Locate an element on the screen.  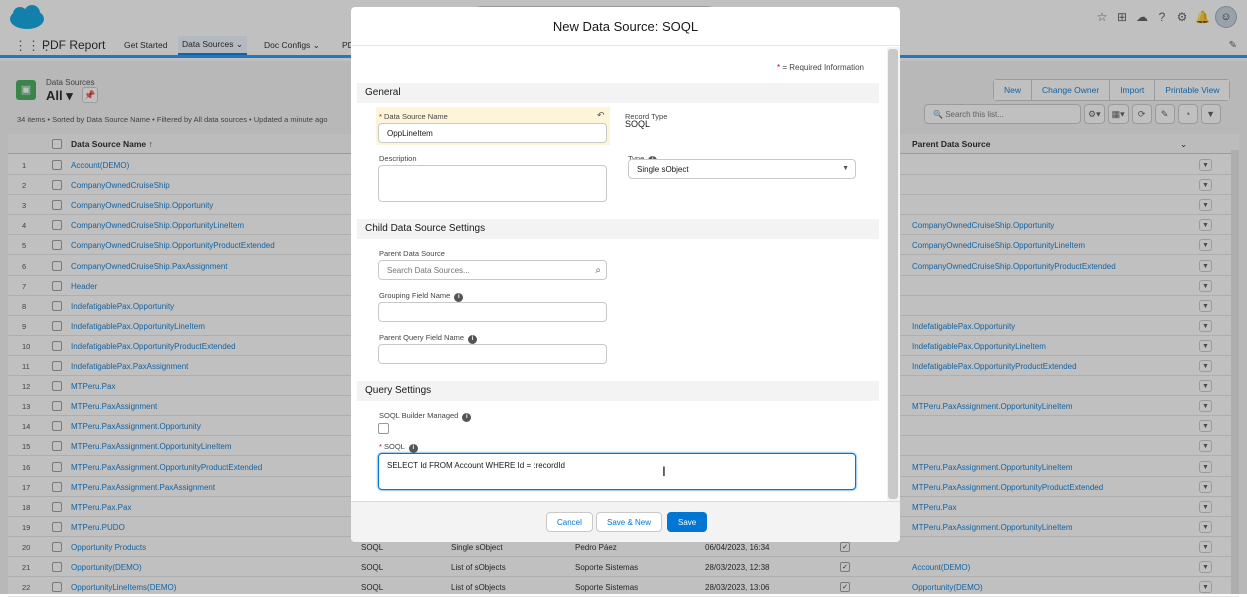
modal-scrollbar-thumb is located at coordinates (893, 274).